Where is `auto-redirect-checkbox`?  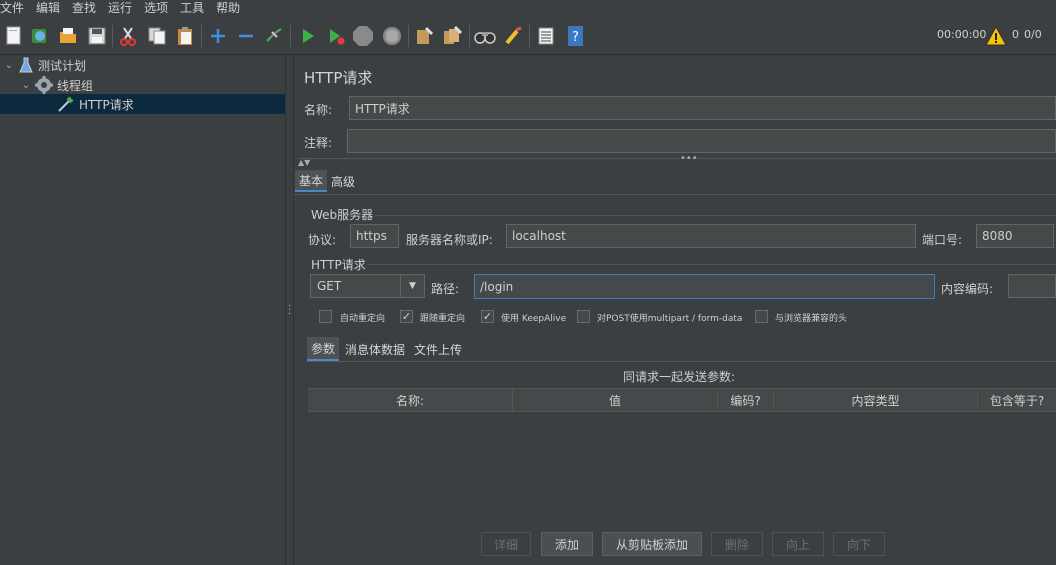 auto-redirect-checkbox is located at coordinates (325, 316).